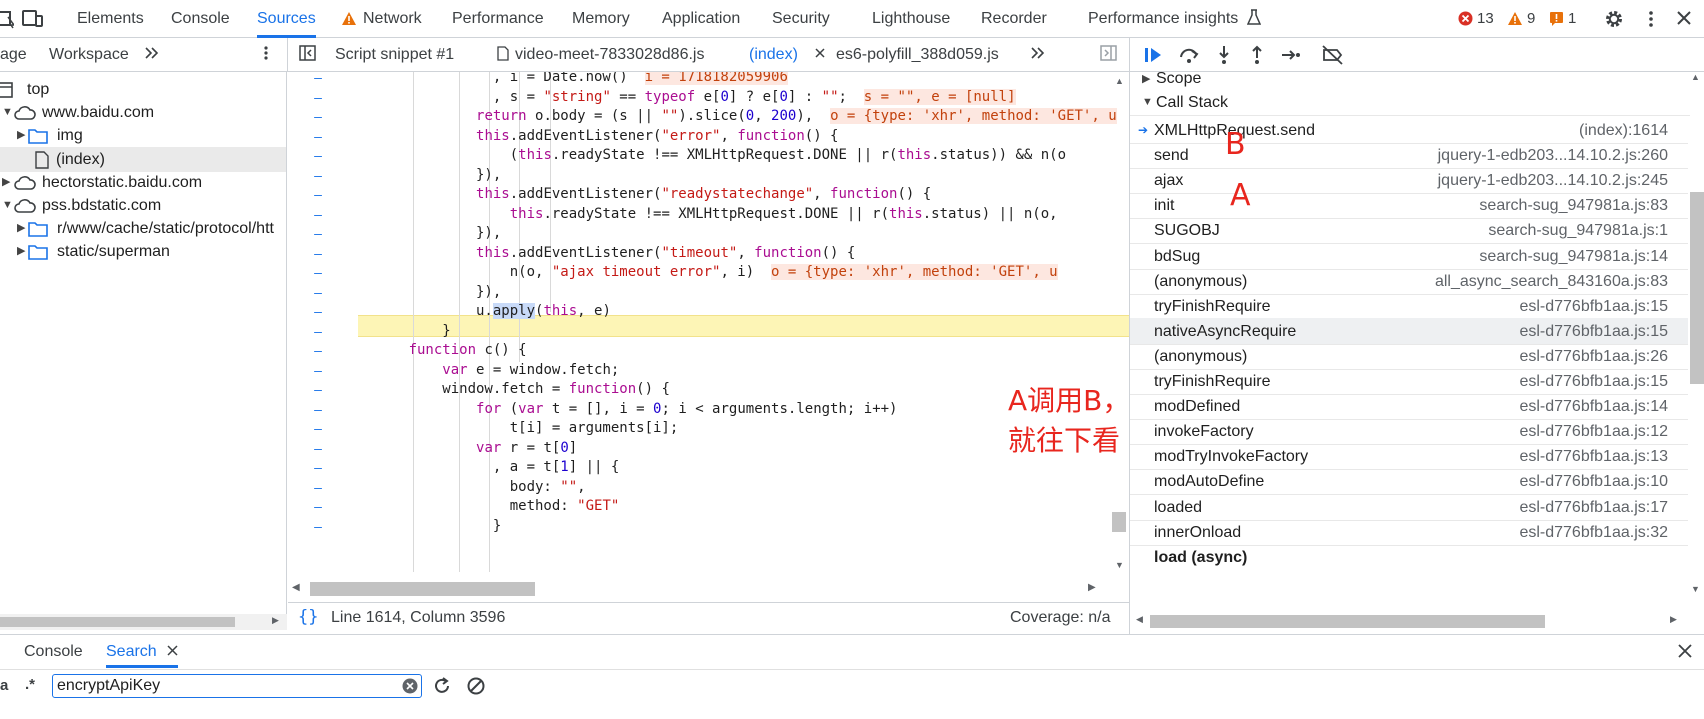  I want to click on issues-count-badge: 1, so click(1562, 18).